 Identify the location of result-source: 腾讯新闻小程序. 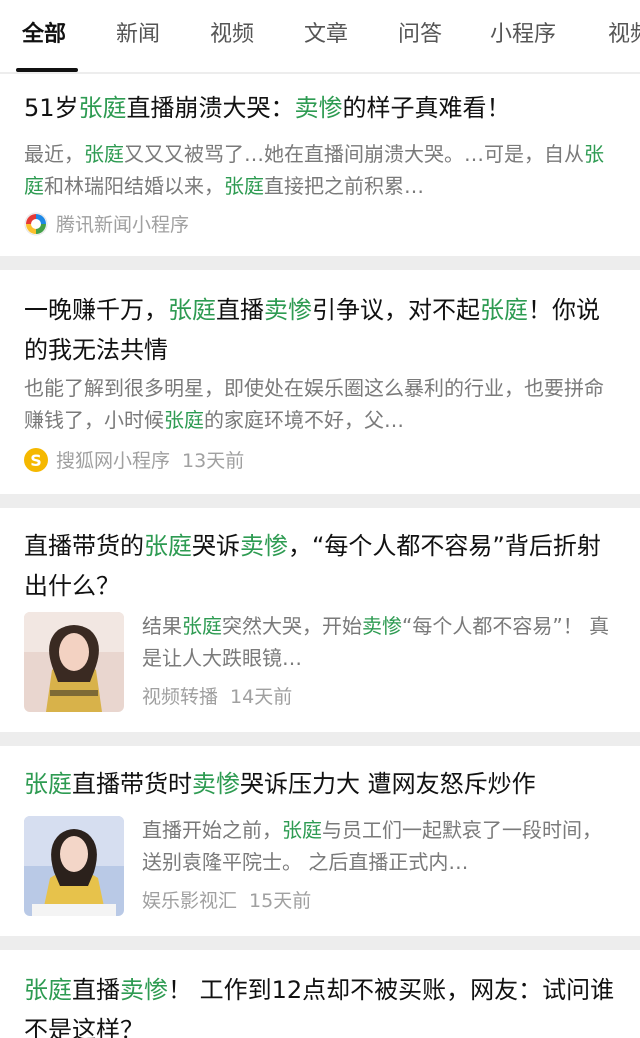
(123, 225).